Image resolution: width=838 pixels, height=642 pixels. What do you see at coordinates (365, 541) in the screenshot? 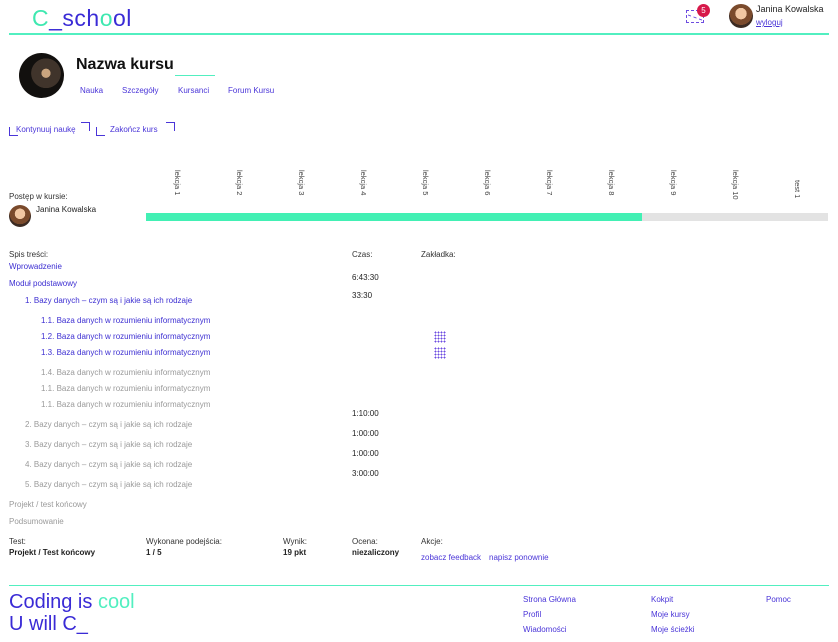
I see `grade-header: Ocena:` at bounding box center [365, 541].